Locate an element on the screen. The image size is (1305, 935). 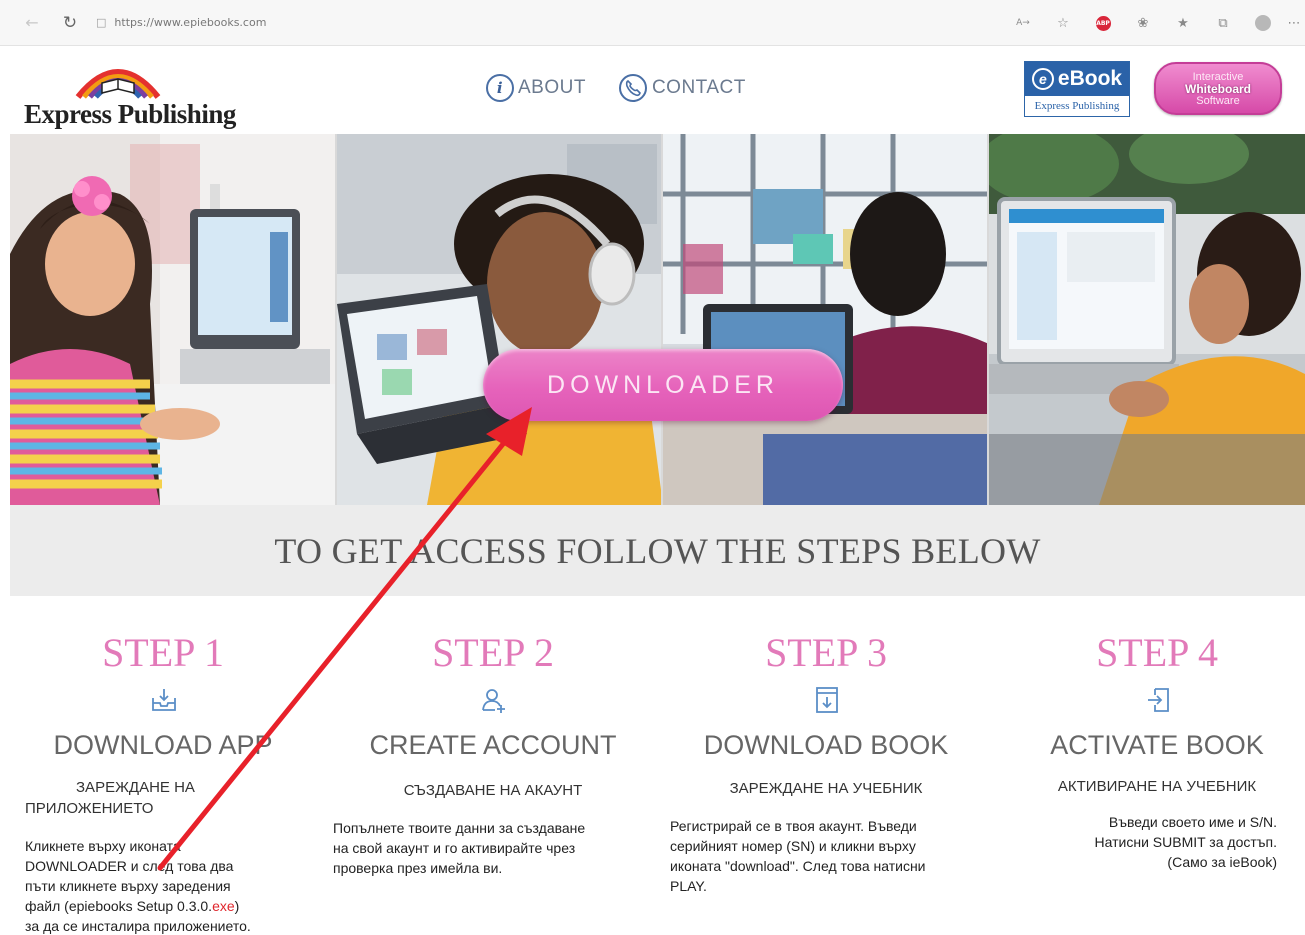
interactive-whiteboard-button: Interactive Whiteboard Software is located at coordinates (1218, 88).